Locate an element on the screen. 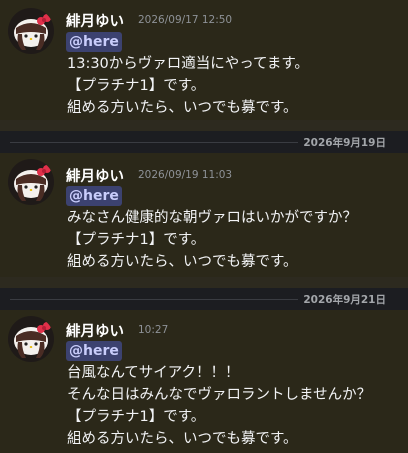 The image size is (408, 453). message-timestamp: 10:27 is located at coordinates (153, 330).